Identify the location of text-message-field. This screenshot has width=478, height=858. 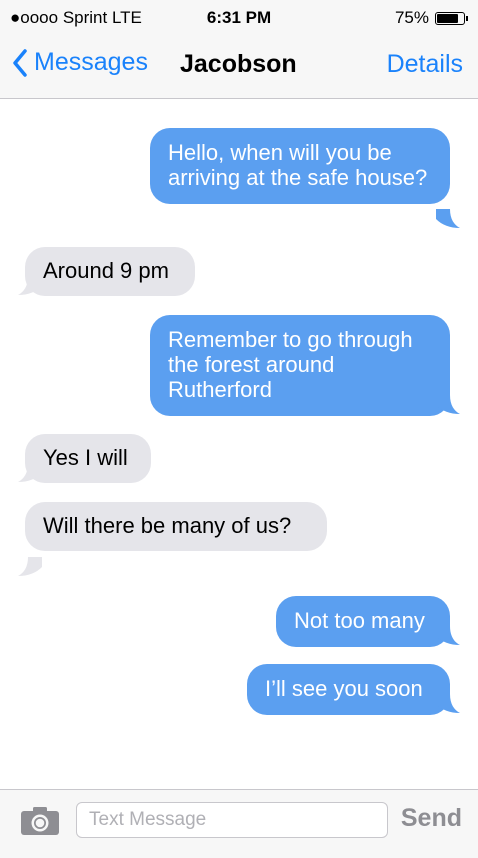
(232, 820).